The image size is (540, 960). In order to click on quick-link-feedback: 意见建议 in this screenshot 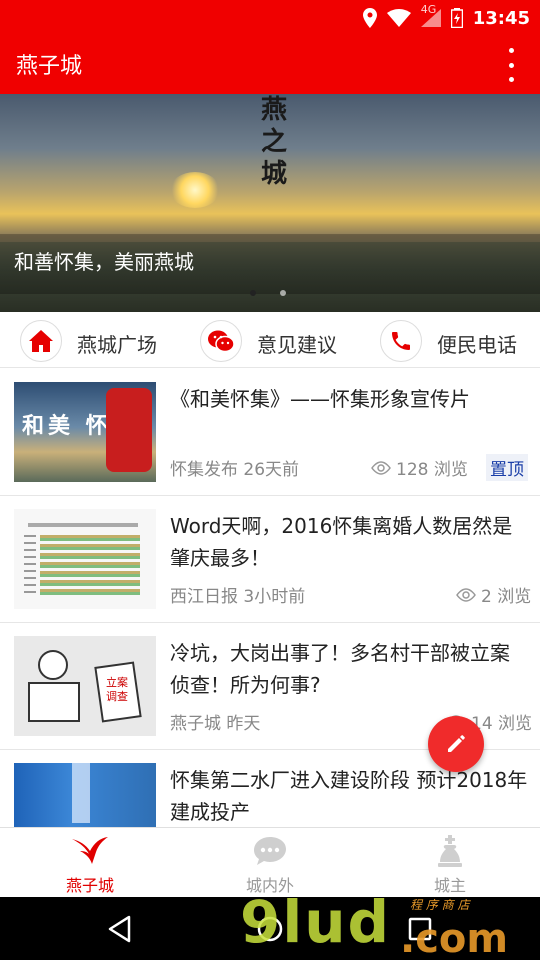, I will do `click(270, 340)`.